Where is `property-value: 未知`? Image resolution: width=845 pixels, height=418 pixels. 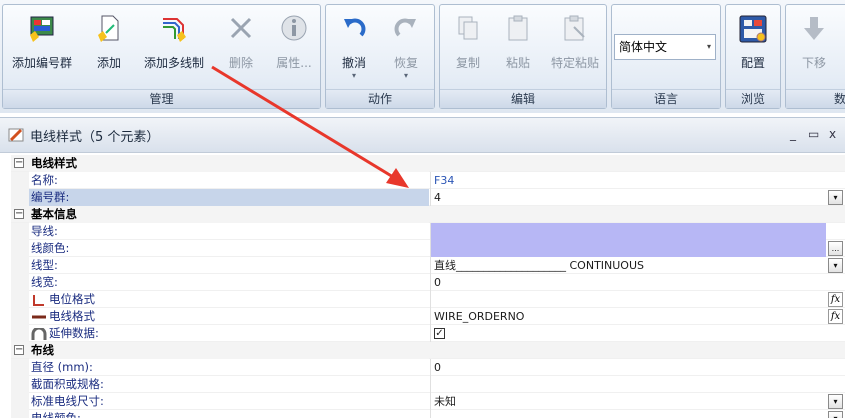
property-value: 未知 is located at coordinates (628, 401).